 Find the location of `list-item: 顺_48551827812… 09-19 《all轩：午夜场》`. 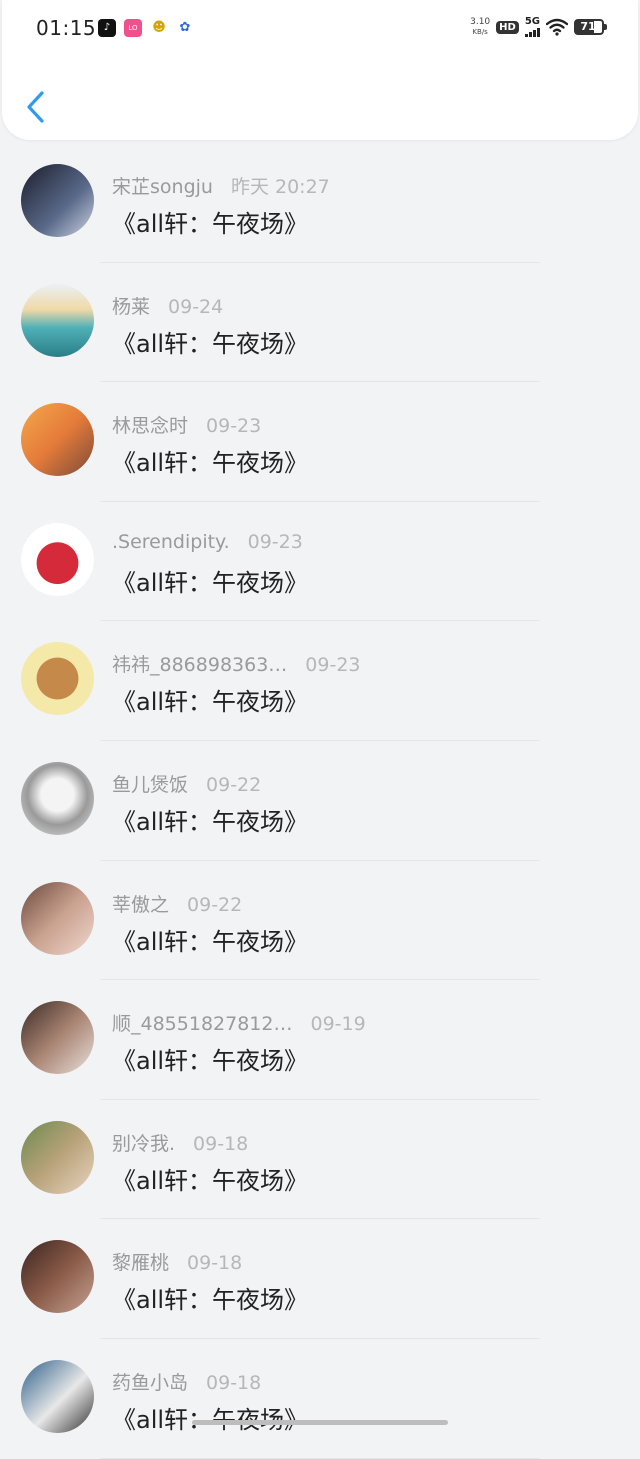

list-item: 顺_48551827812… 09-19 《all轩：午夜场》 is located at coordinates (320, 1040).